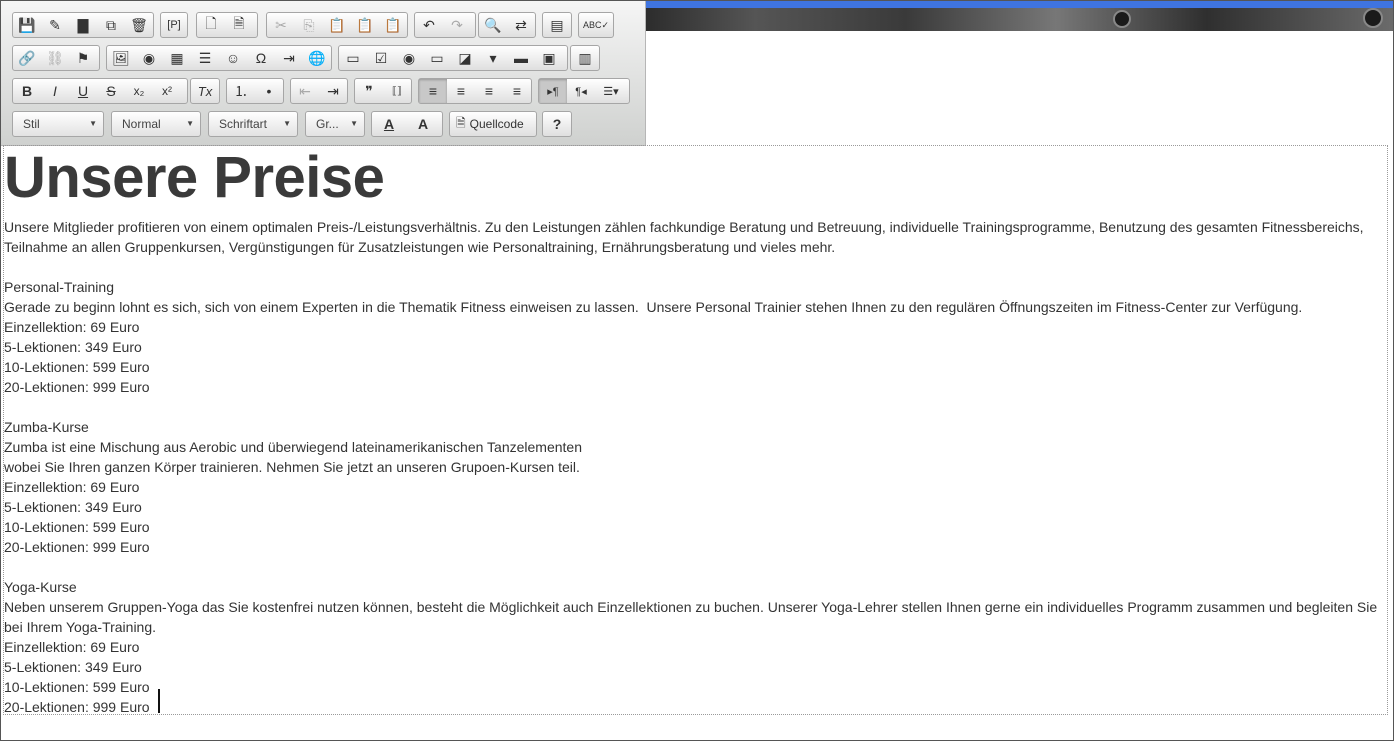  Describe the element at coordinates (27, 91) in the screenshot. I see `bold-icon: B` at that location.